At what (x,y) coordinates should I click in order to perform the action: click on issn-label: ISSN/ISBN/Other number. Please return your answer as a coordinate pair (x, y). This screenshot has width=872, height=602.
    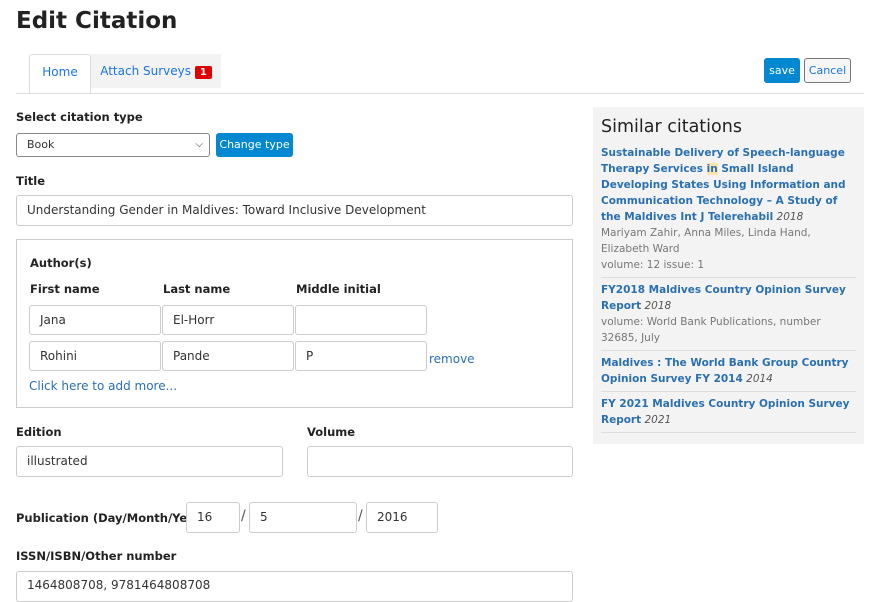
    Looking at the image, I should click on (96, 556).